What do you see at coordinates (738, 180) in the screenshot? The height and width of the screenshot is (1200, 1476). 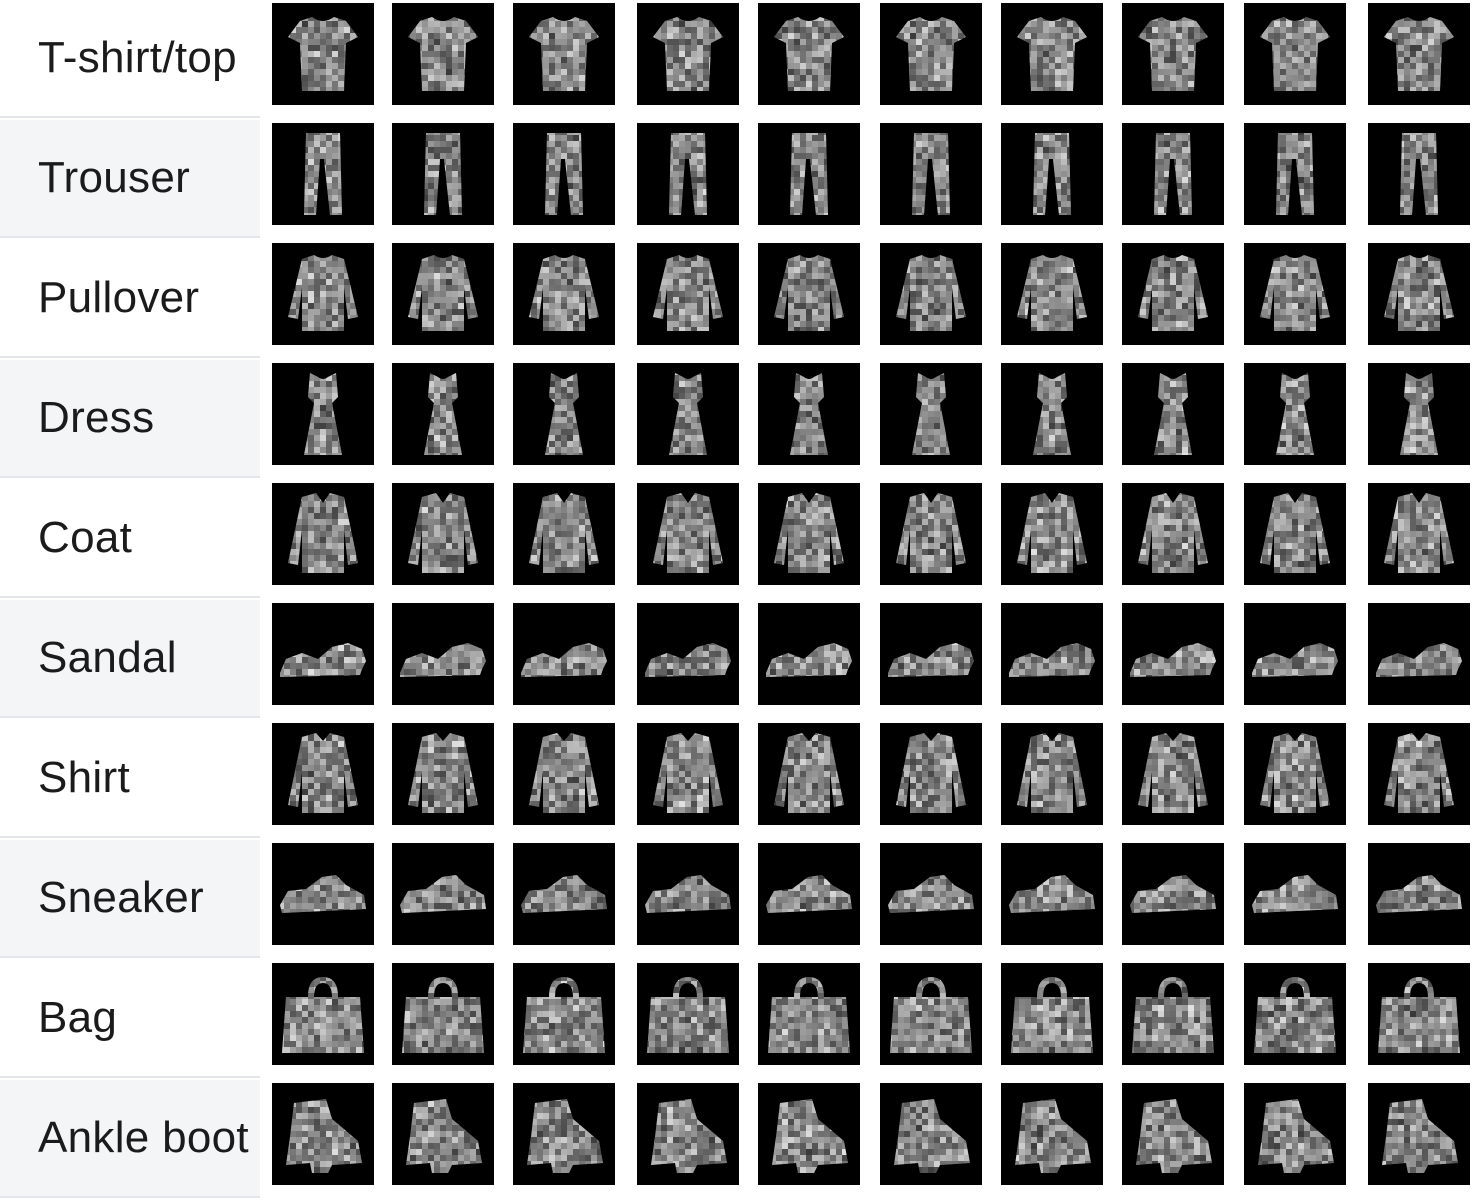 I see `class-row-trouser: Trouser` at bounding box center [738, 180].